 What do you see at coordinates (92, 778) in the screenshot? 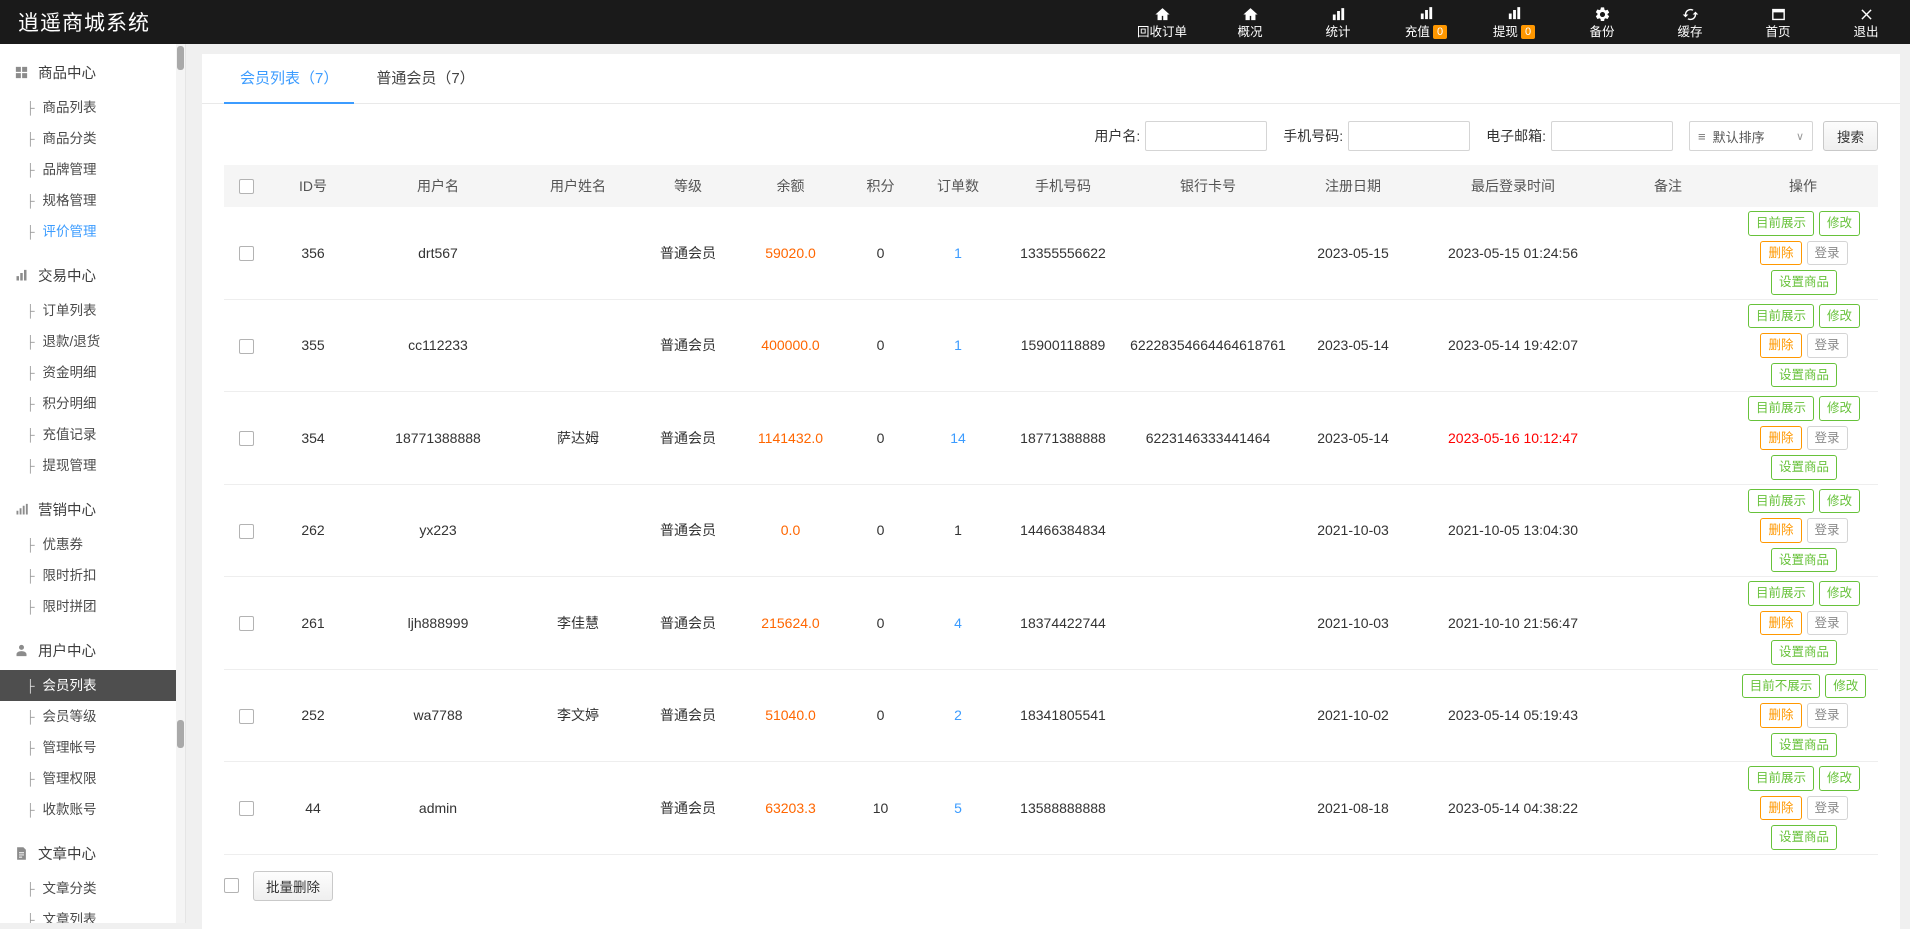
I see `sidebar-item-admin-permissions: ├ 管理权限` at bounding box center [92, 778].